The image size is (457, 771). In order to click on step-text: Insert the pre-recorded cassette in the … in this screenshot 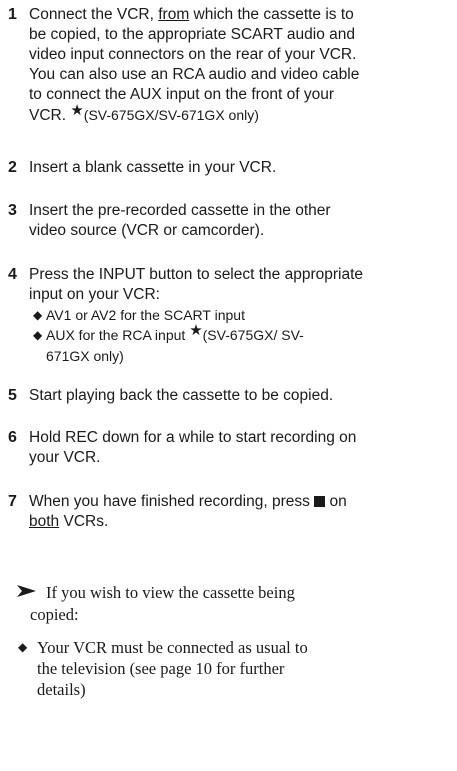, I will do `click(180, 220)`.